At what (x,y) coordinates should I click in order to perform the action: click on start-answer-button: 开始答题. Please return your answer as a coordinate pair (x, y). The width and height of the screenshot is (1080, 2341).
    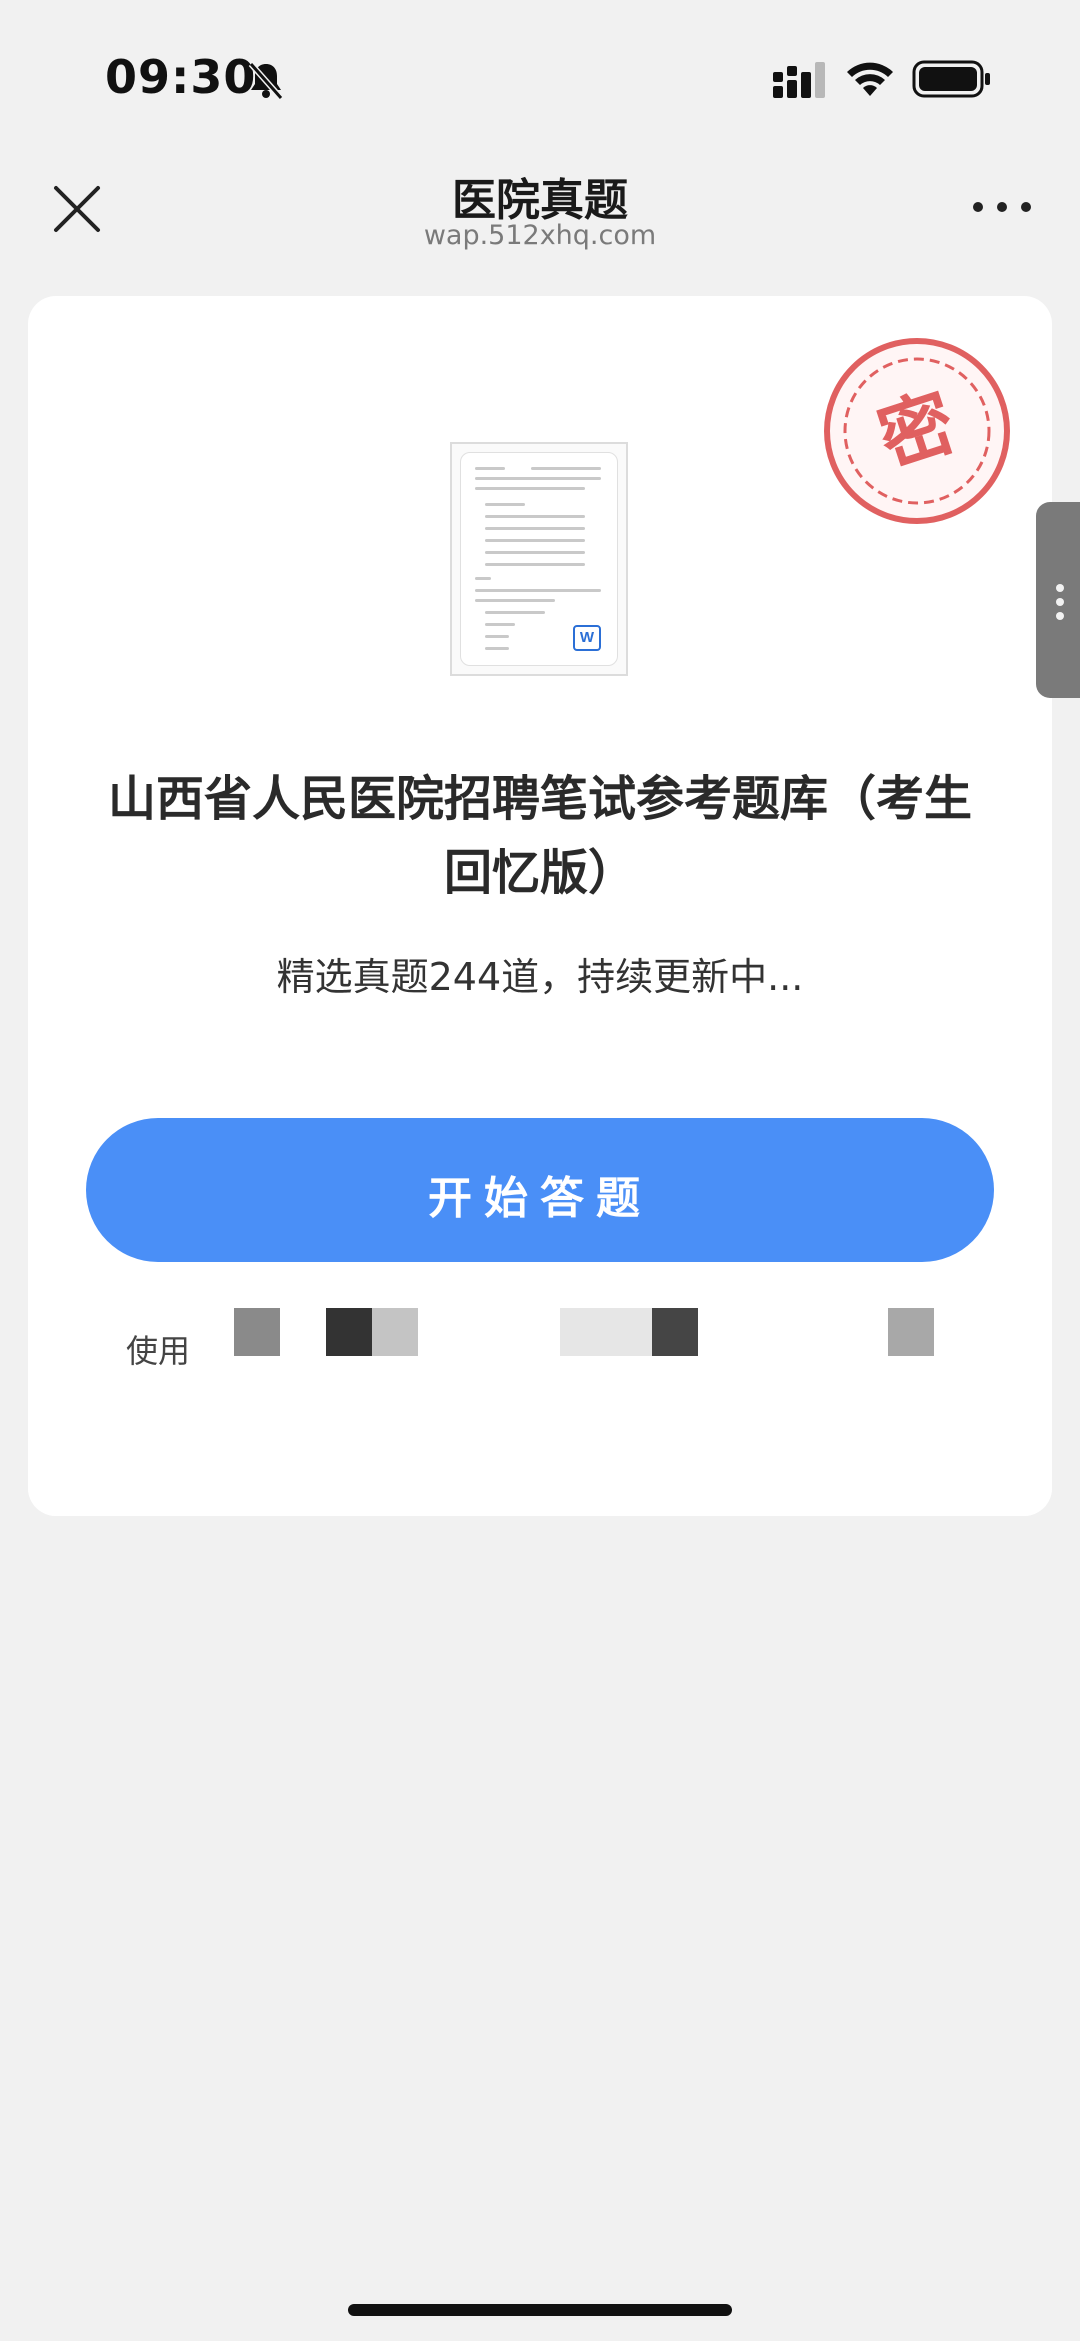
    Looking at the image, I should click on (540, 1190).